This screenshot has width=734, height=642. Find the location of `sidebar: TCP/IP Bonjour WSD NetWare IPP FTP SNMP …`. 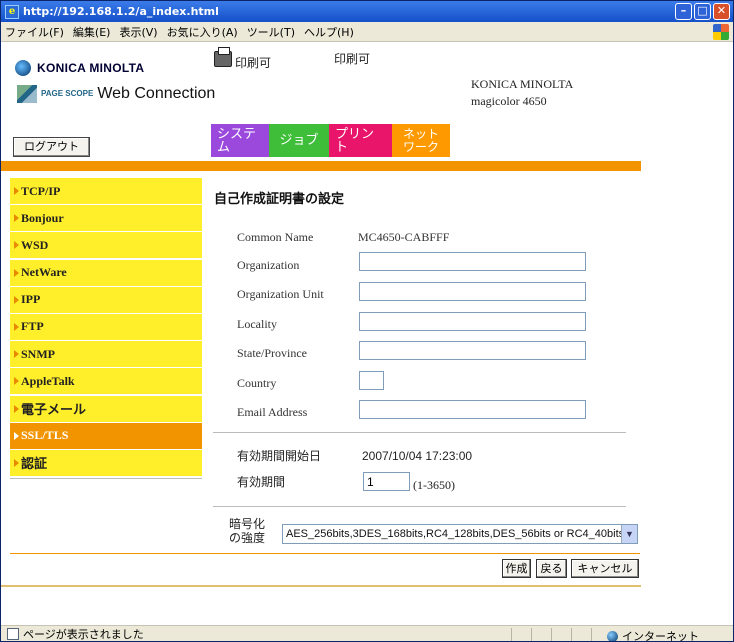

sidebar: TCP/IP Bonjour WSD NetWare IPP FTP SNMP … is located at coordinates (106, 328).